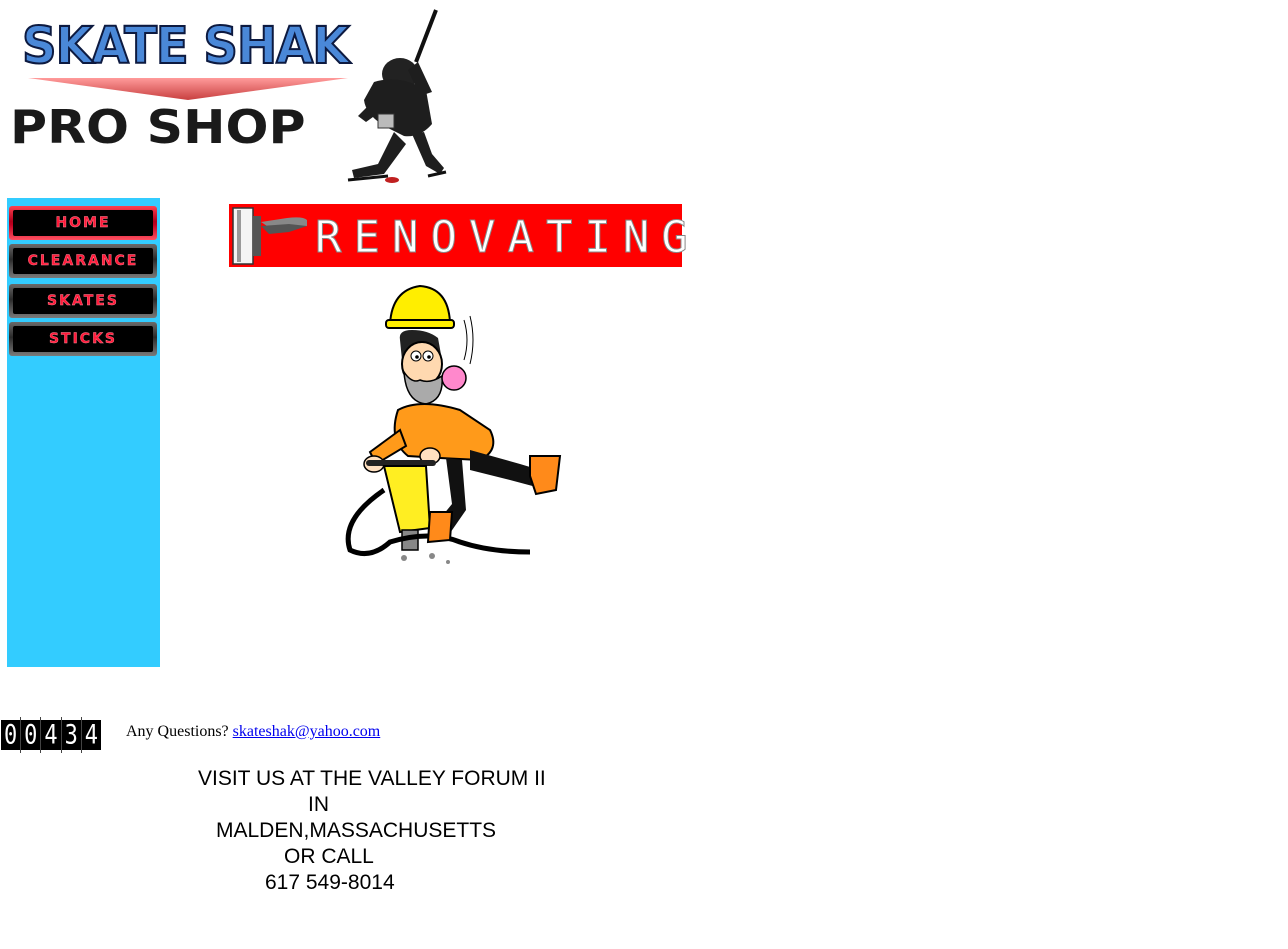  I want to click on sidebar-nav: HOME CLEARANCE SKATES STICKS, so click(83, 432).